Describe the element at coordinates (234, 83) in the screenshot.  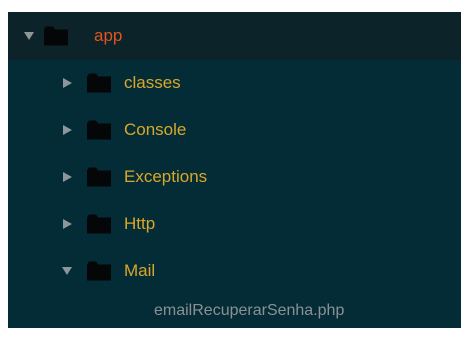
I see `tree-item-classes: classes` at that location.